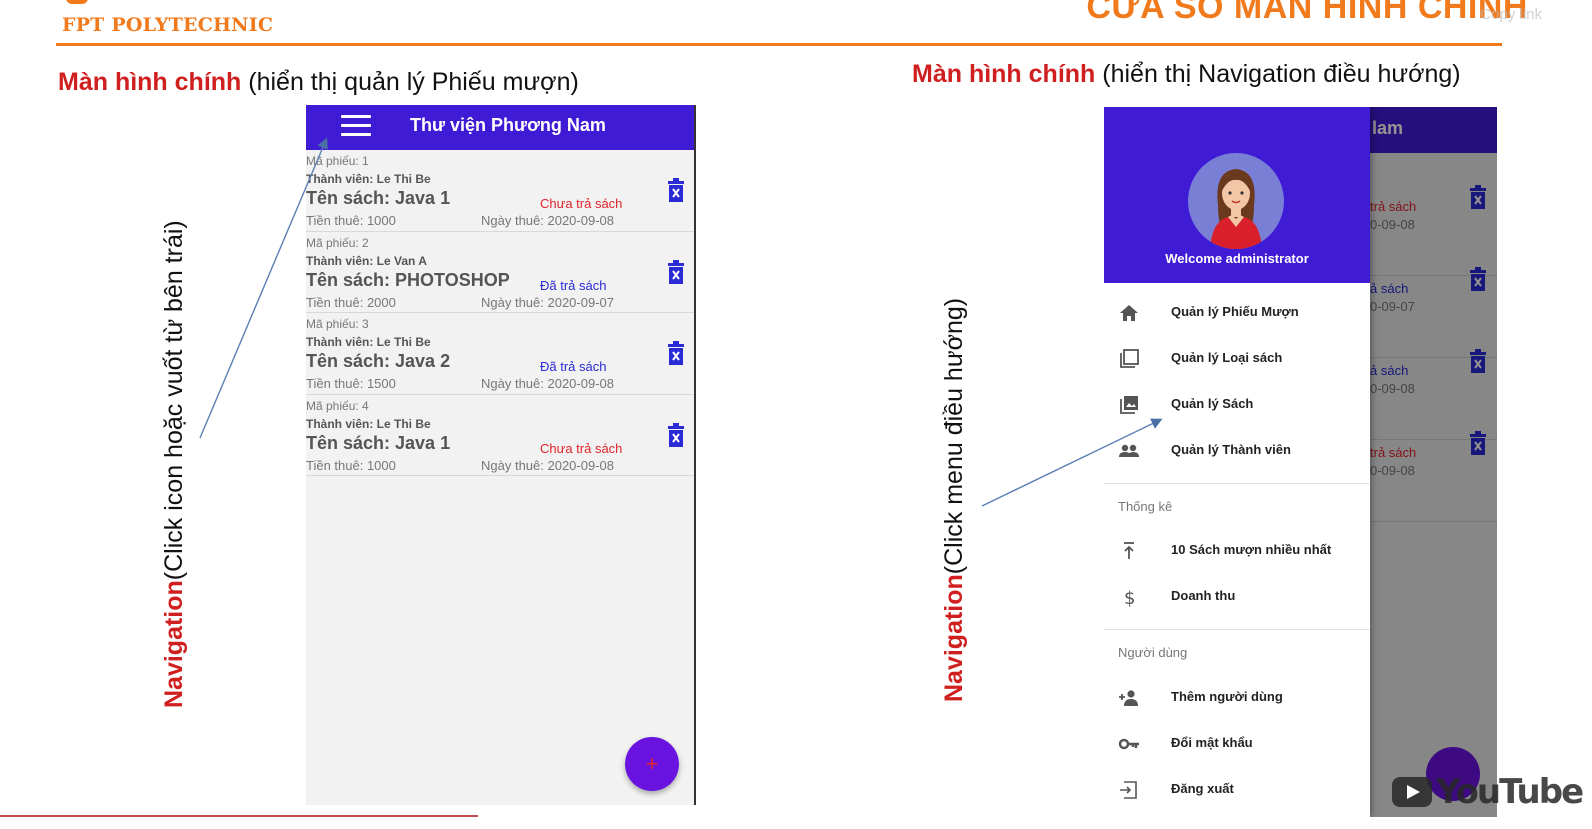 This screenshot has height=829, width=1592. Describe the element at coordinates (1251, 549) in the screenshot. I see `menu-label: 10 Sách mượn nhiều nhất` at that location.